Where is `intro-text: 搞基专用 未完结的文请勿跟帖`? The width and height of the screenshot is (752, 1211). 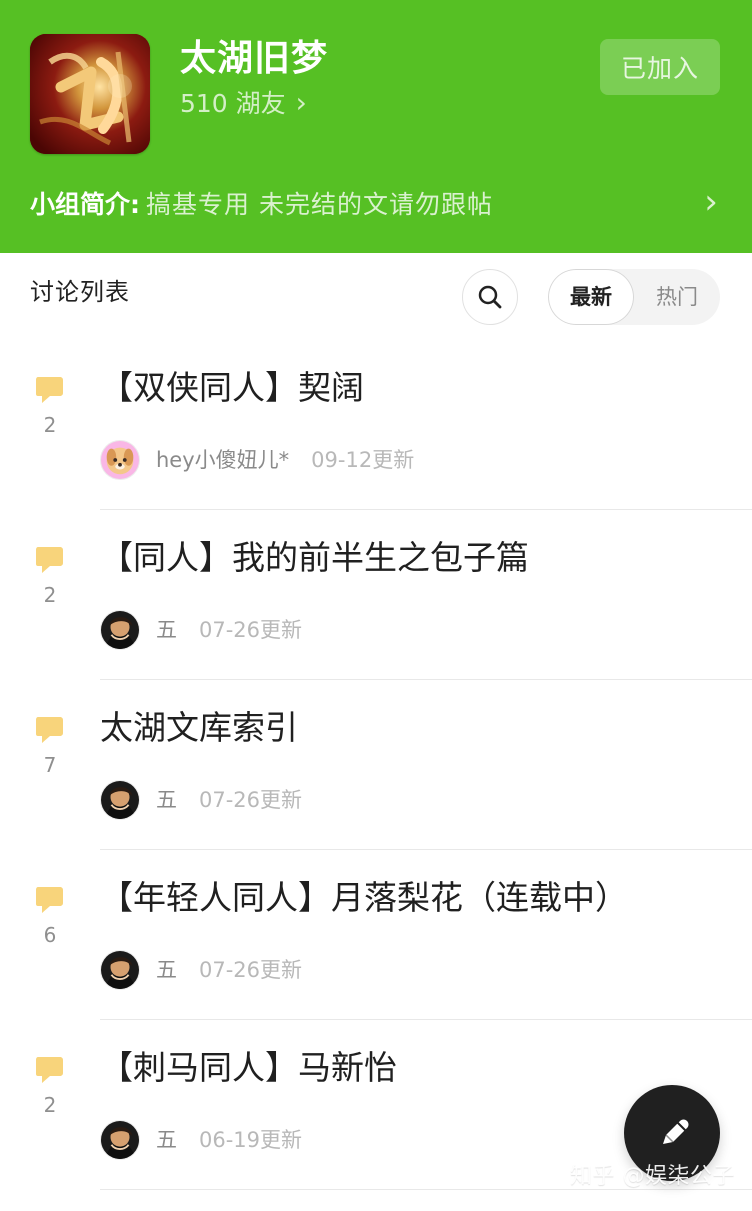
intro-text: 搞基专用 未完结的文请勿跟帖 is located at coordinates (319, 204).